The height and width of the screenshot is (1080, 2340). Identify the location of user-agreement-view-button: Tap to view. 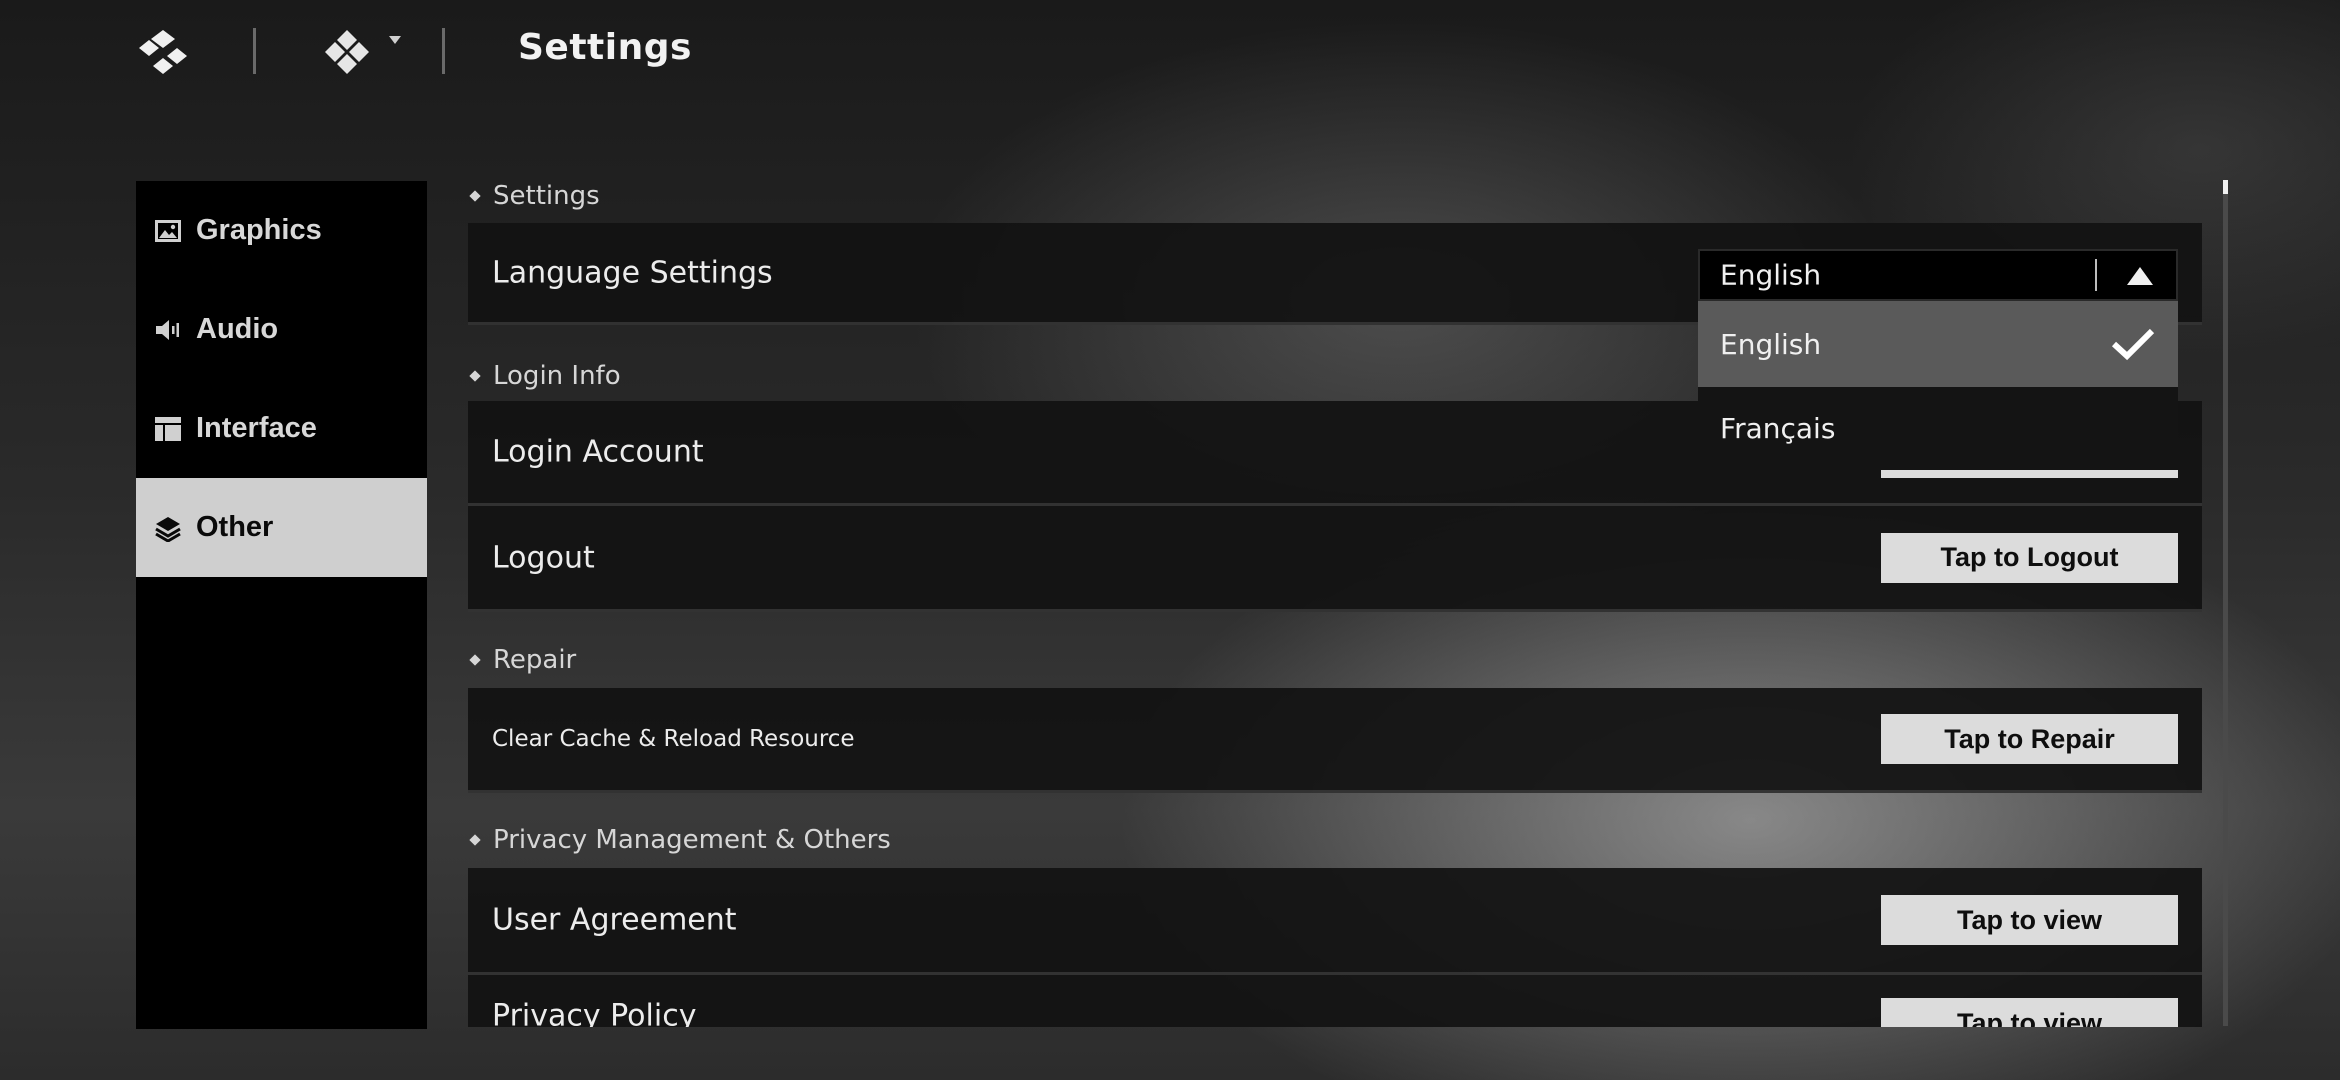
(2029, 920).